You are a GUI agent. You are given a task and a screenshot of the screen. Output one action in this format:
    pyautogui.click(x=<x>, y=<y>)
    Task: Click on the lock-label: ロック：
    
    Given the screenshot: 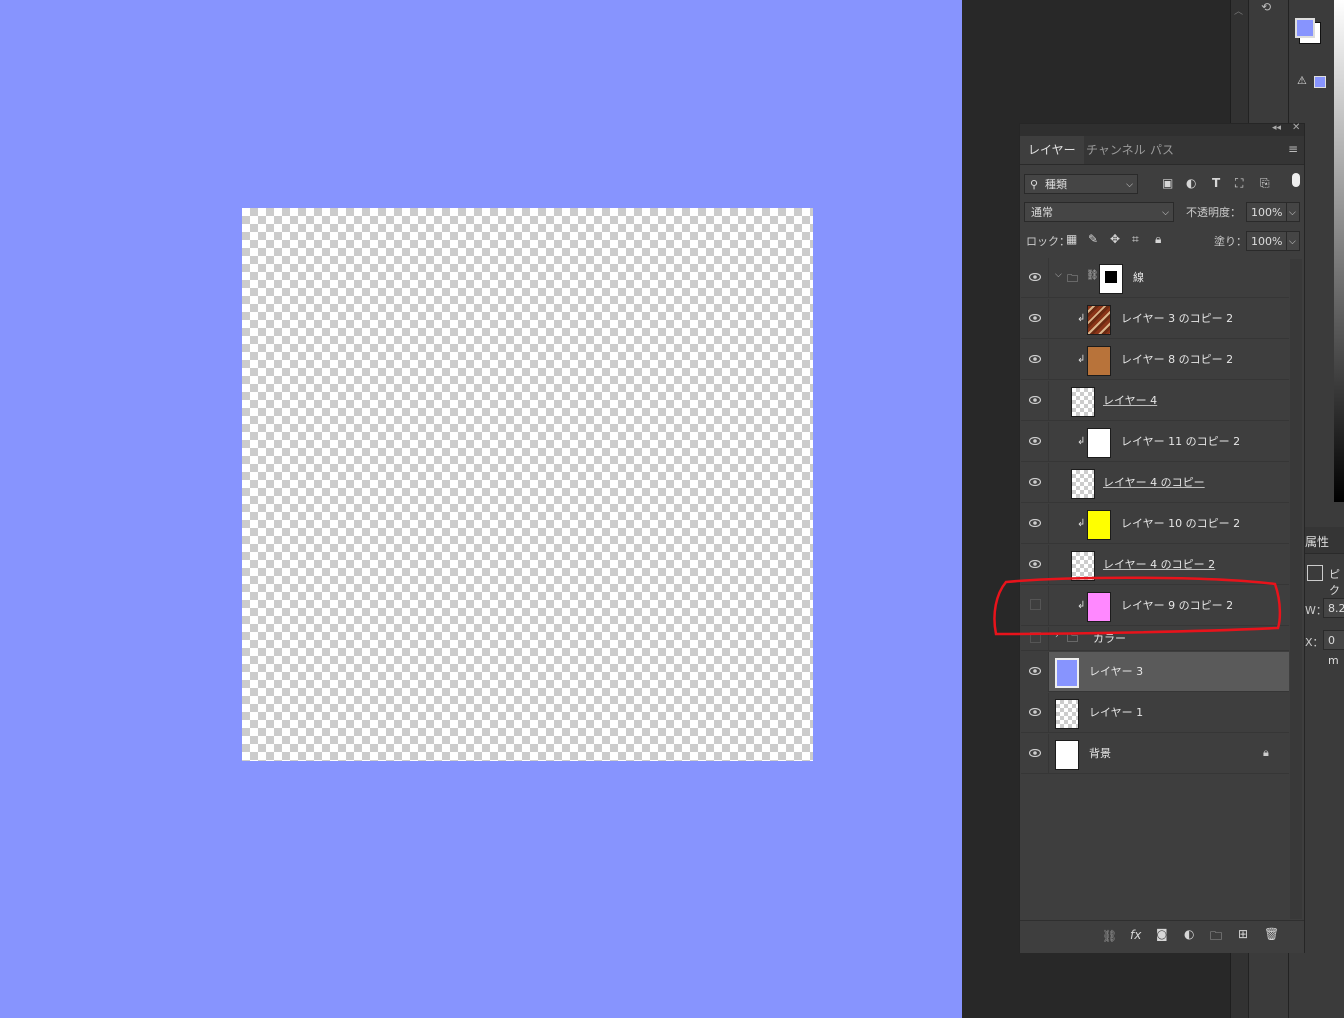 What is the action you would take?
    pyautogui.click(x=1048, y=241)
    